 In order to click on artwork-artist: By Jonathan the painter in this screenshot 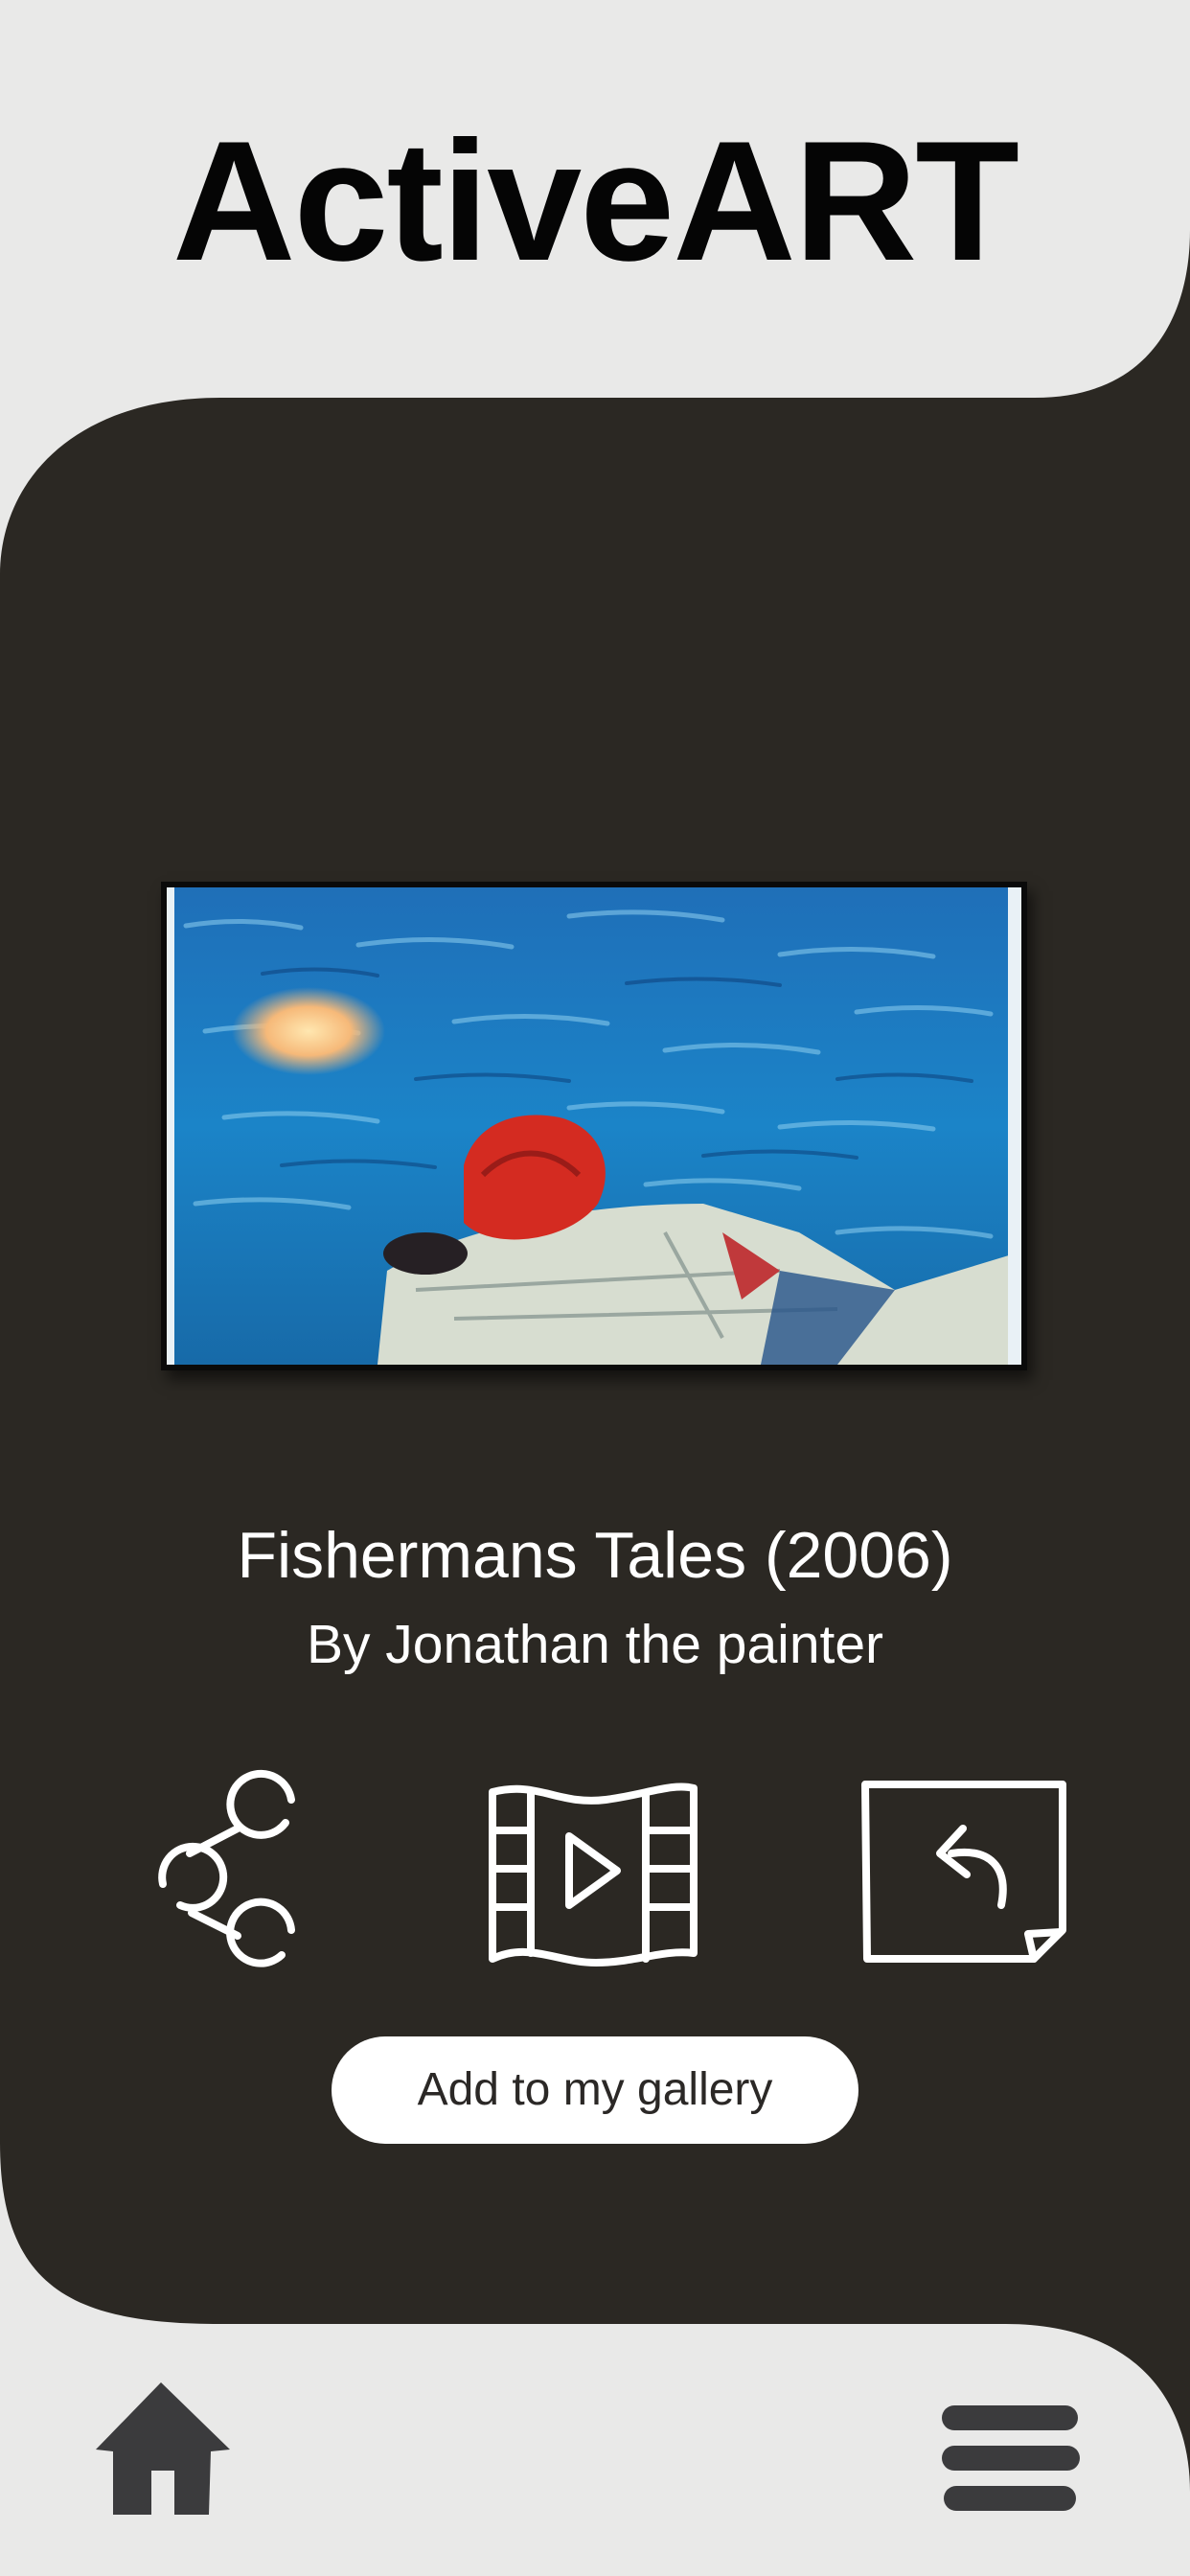, I will do `click(595, 1644)`.